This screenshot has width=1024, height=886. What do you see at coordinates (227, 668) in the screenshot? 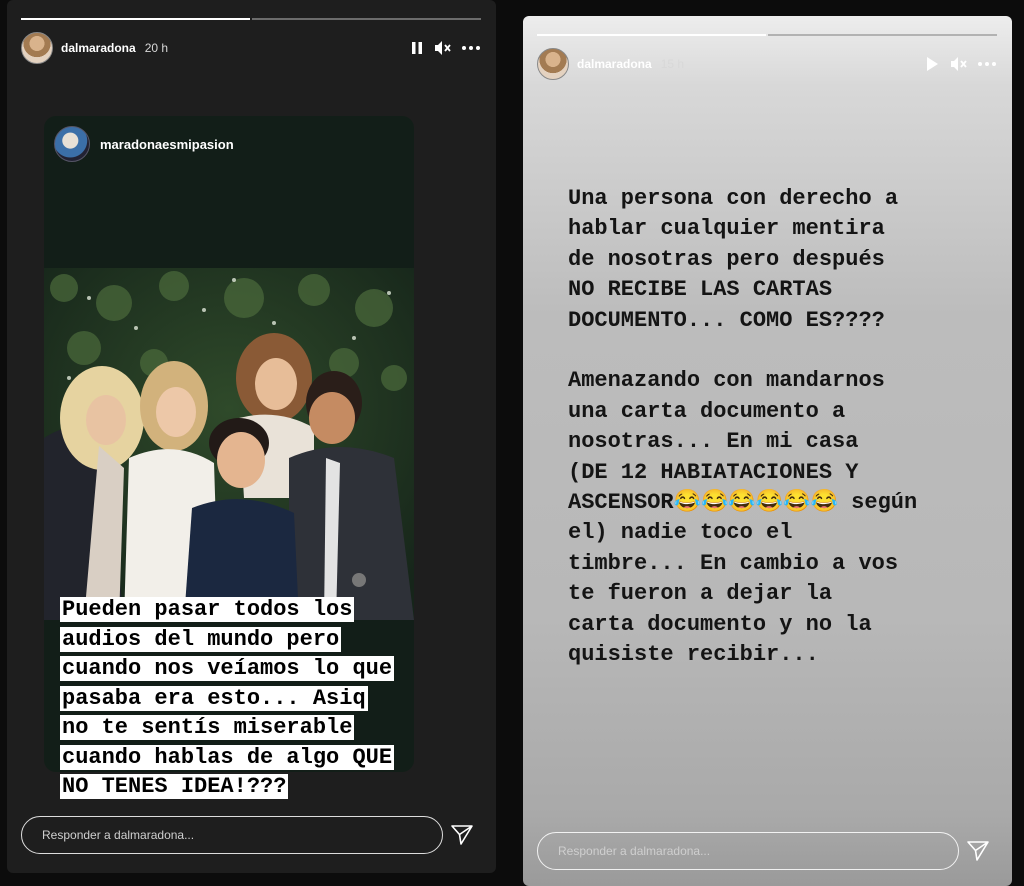
I see `caption-line: cuando nos veíamos lo que` at bounding box center [227, 668].